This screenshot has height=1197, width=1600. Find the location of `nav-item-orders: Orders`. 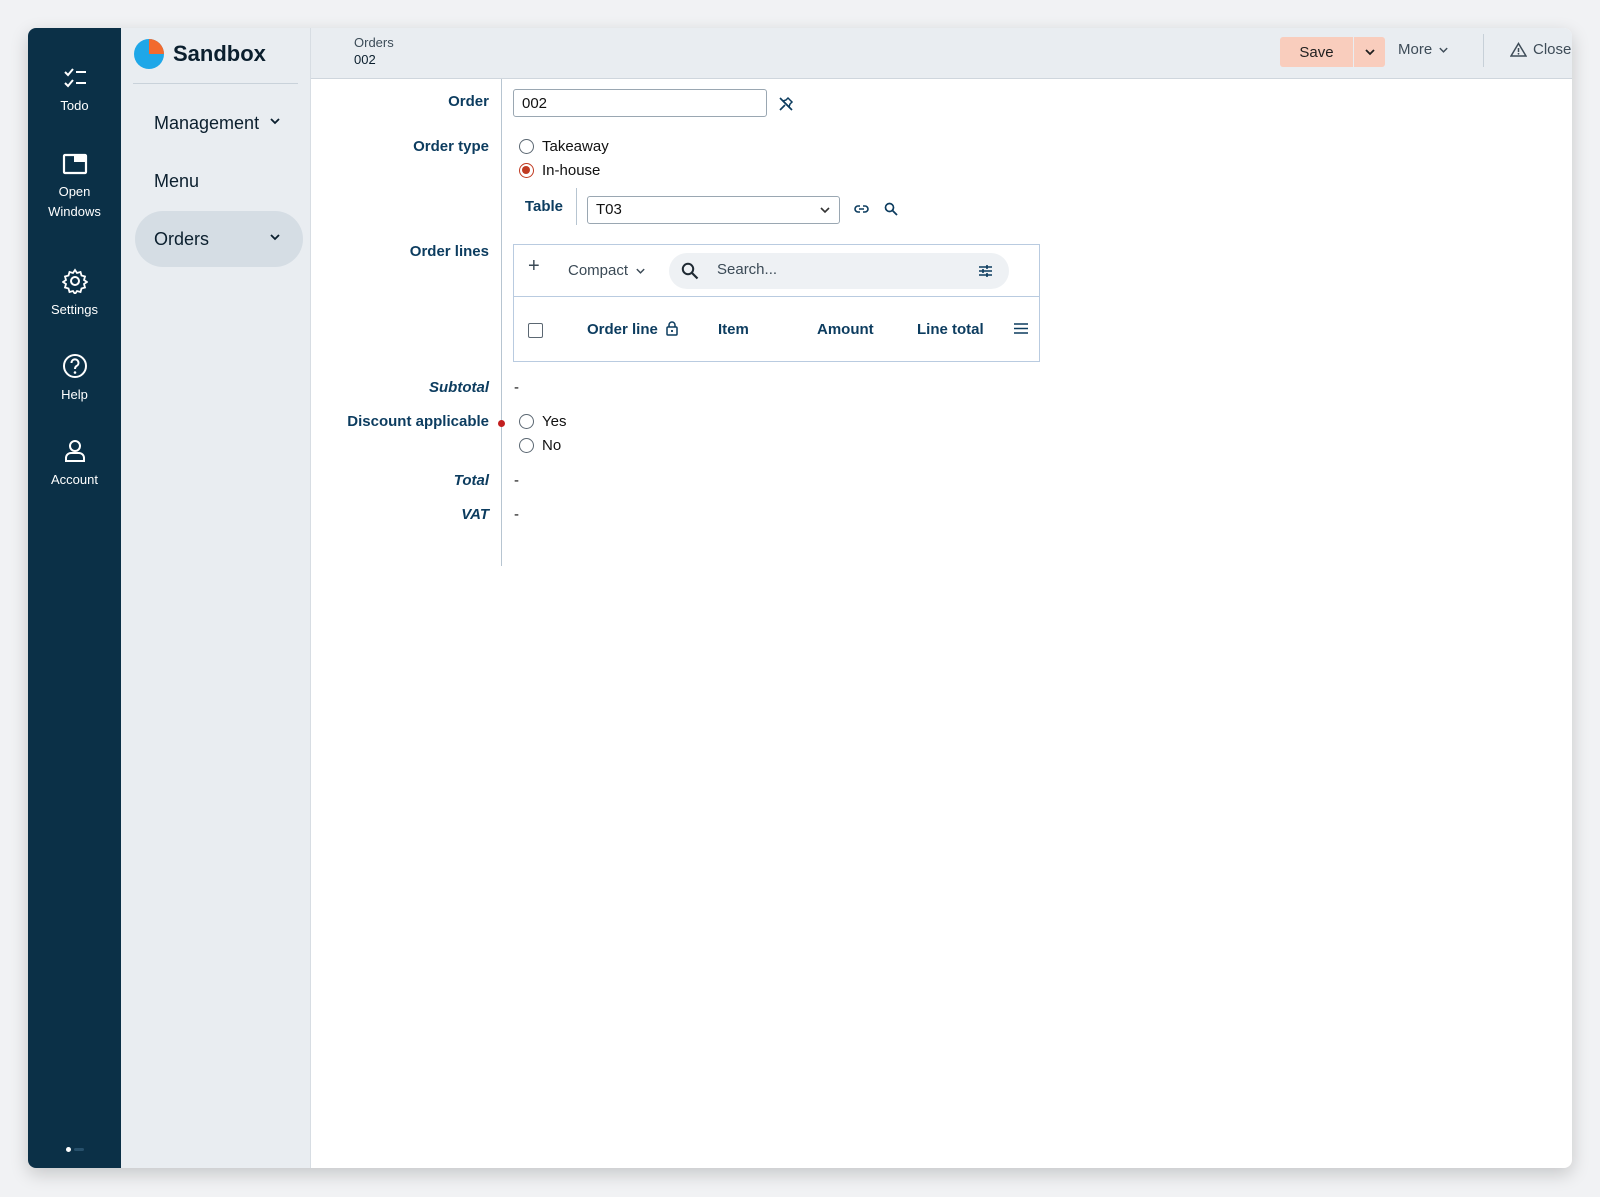

nav-item-orders: Orders is located at coordinates (219, 239).